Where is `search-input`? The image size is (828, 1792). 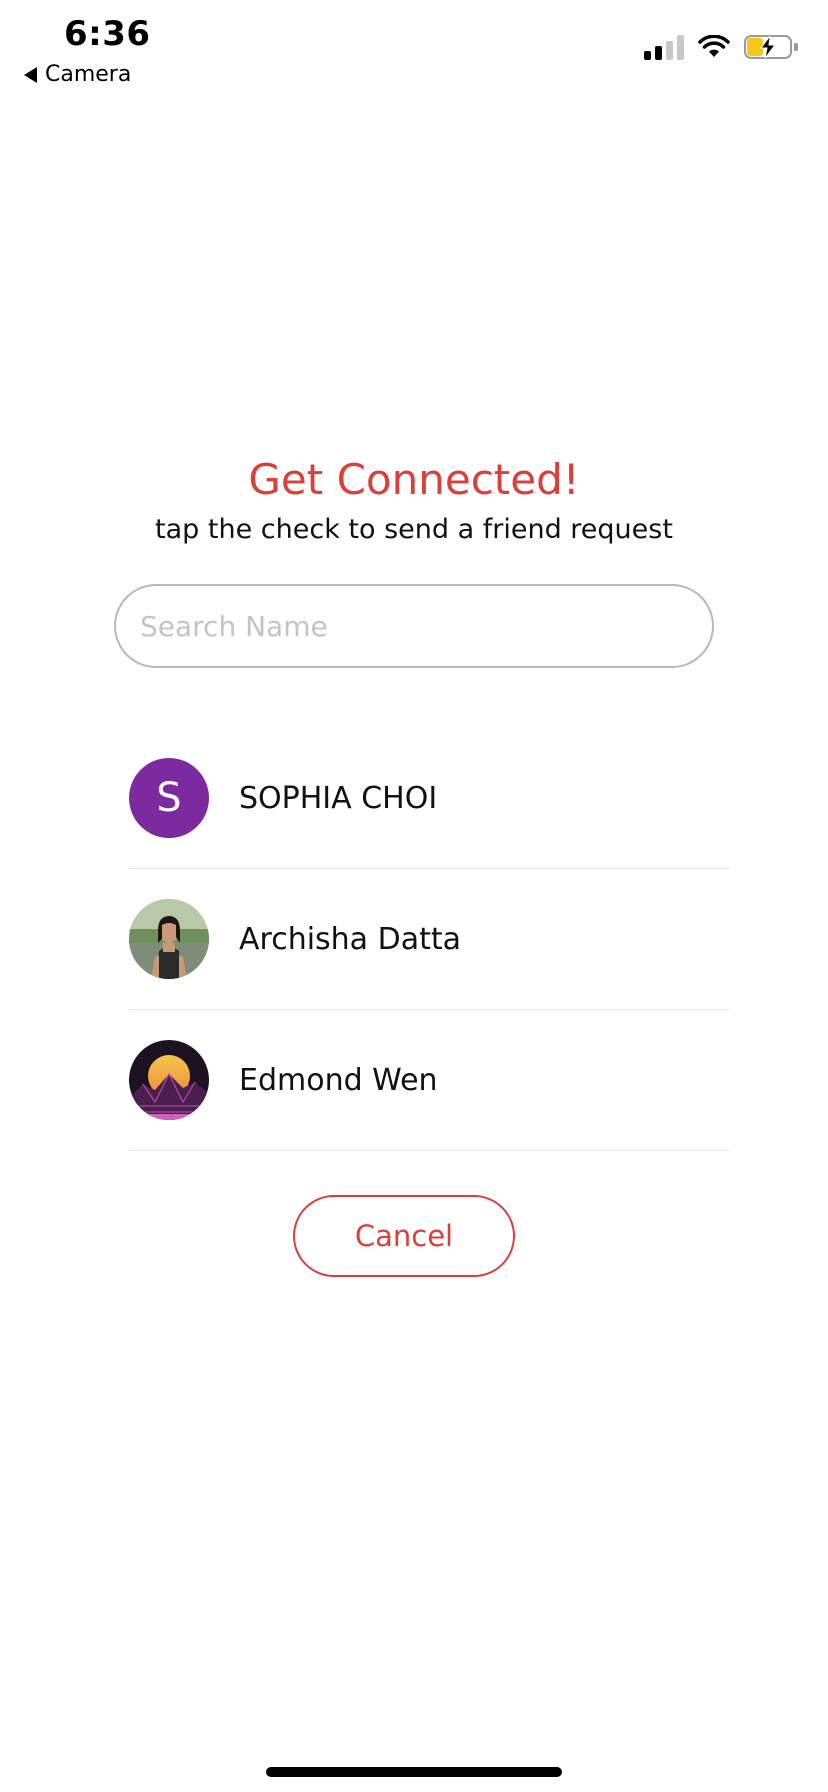 search-input is located at coordinates (414, 626).